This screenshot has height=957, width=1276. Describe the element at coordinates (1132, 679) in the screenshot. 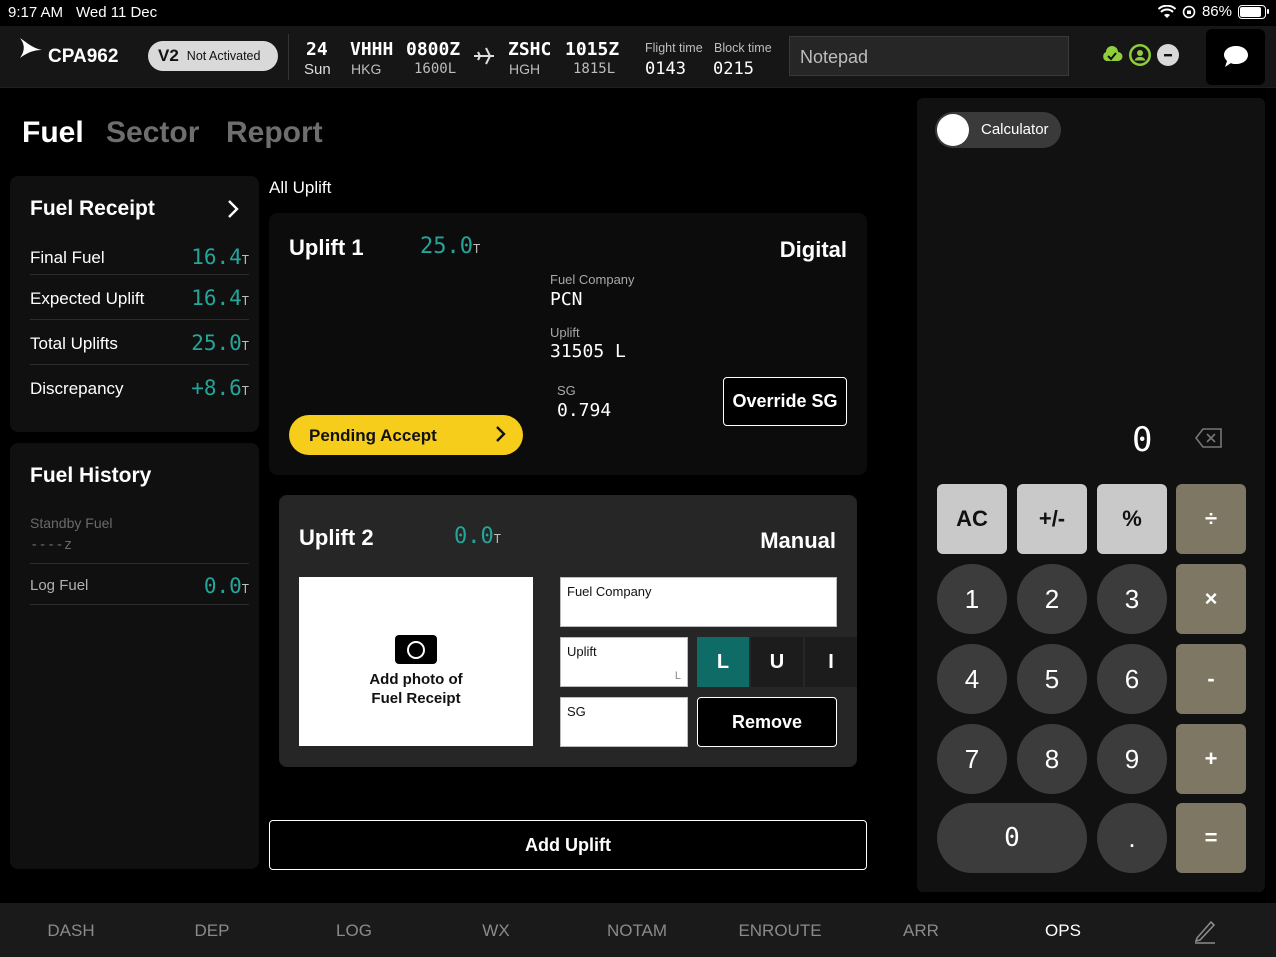

I see `calc-key-6: 6` at that location.